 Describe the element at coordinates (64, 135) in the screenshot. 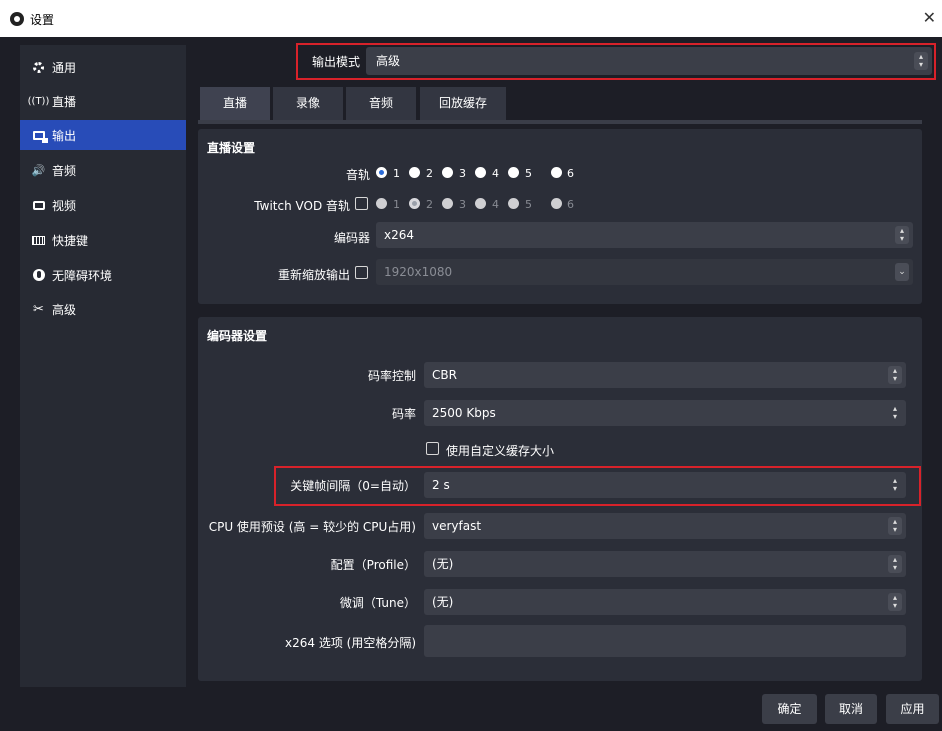

I see `sidebar-item-label: 输出` at that location.